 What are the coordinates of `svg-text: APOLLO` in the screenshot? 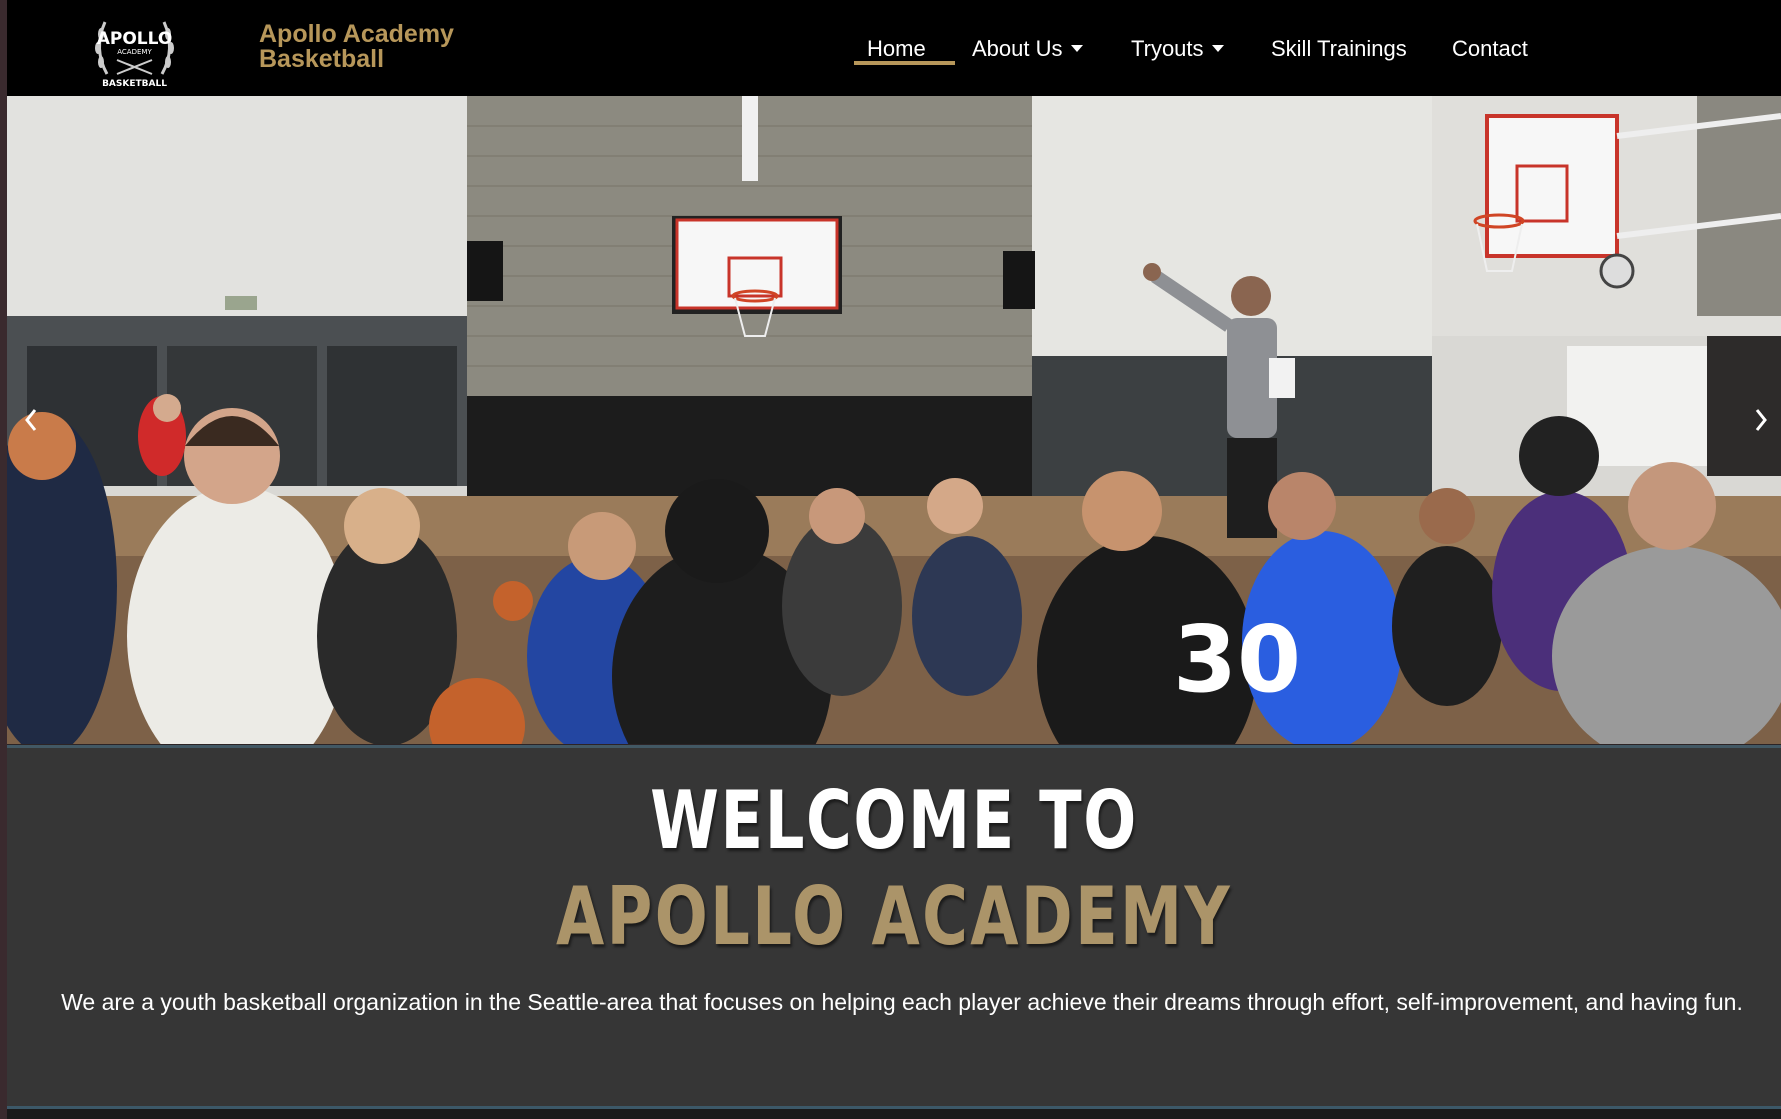 It's located at (135, 39).